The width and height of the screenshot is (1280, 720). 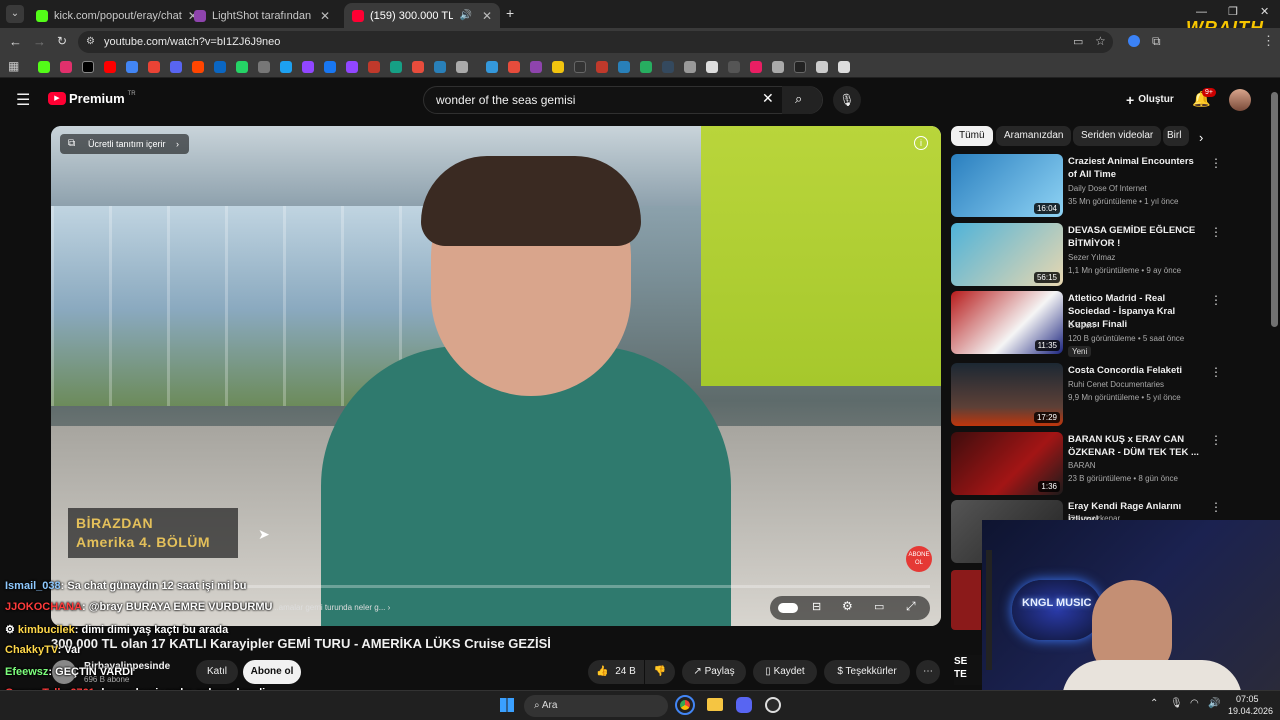 I want to click on extensions-puzzle-icon: ⧉, so click(x=1156, y=41).